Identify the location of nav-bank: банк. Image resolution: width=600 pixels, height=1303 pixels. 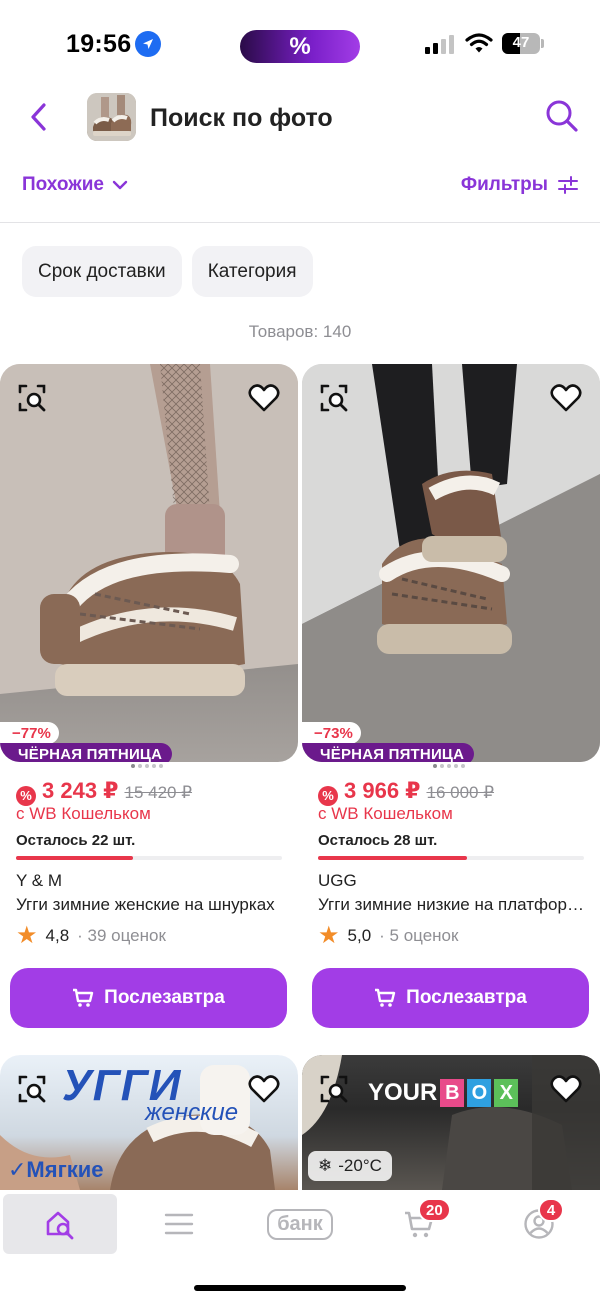
(300, 1224).